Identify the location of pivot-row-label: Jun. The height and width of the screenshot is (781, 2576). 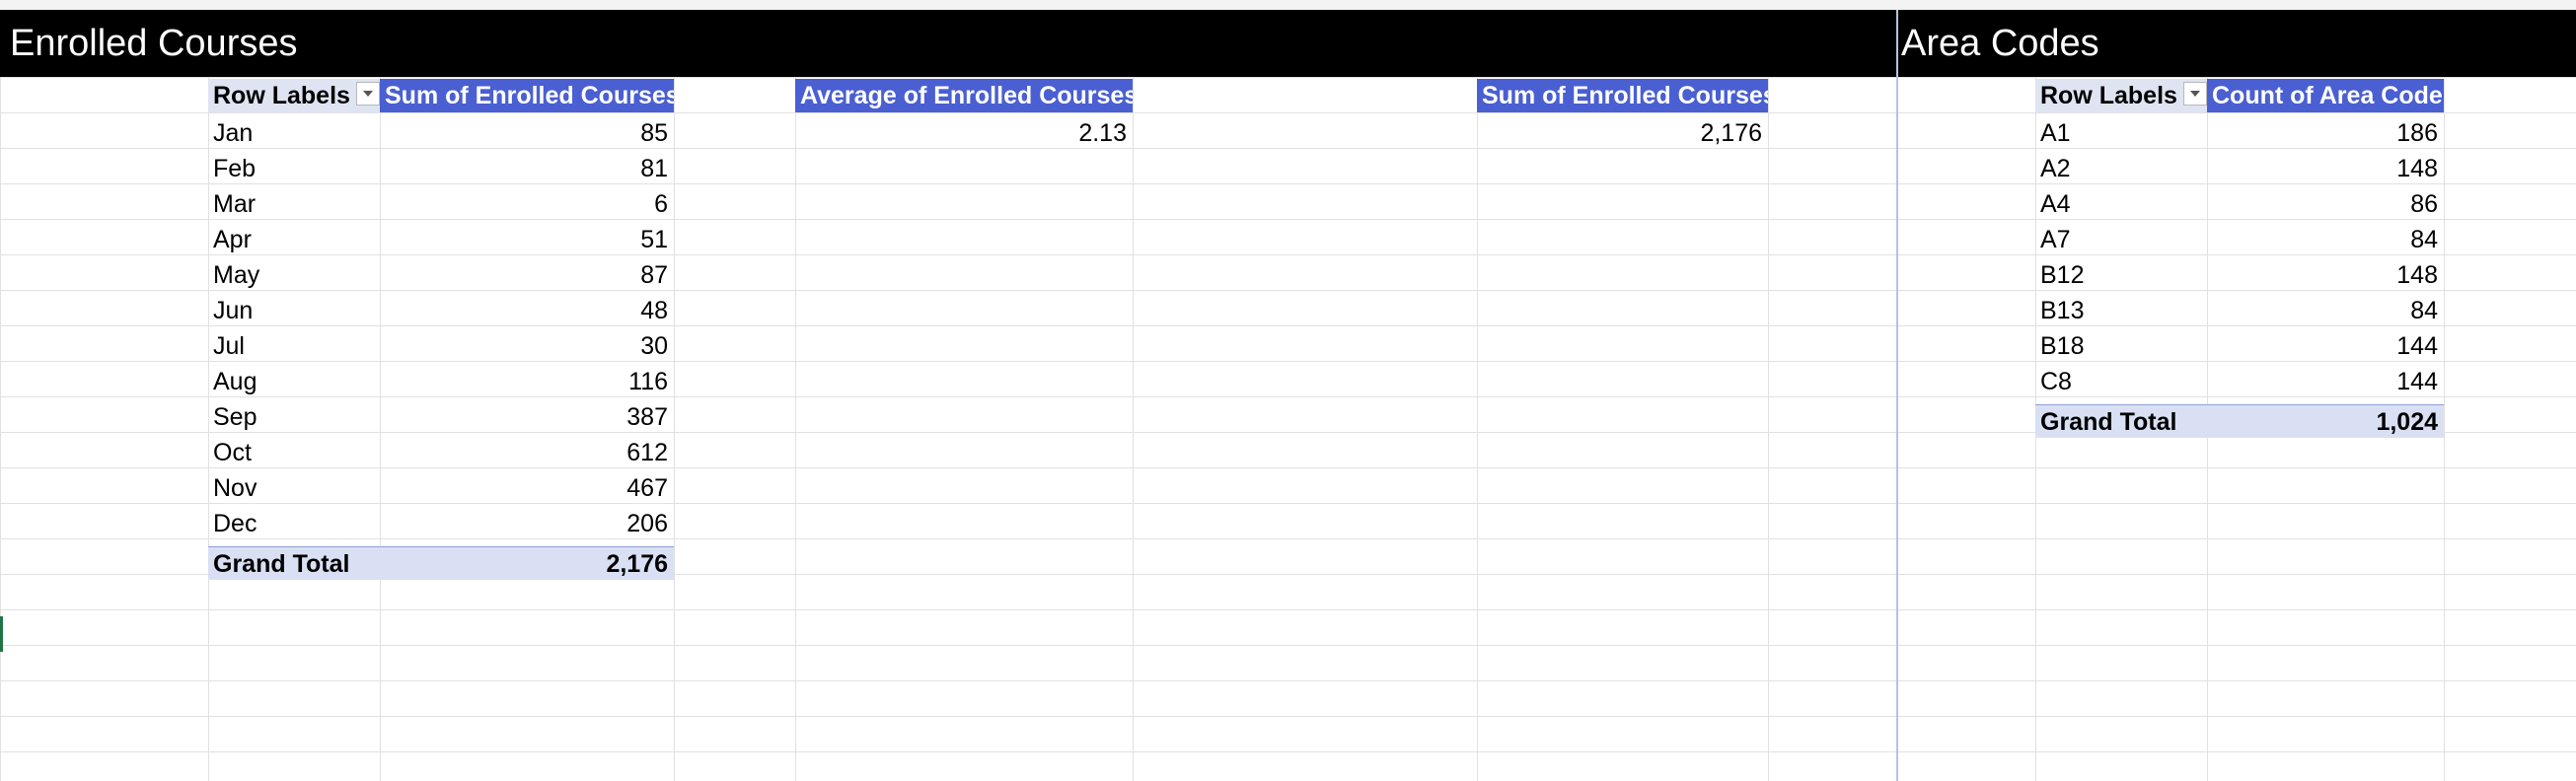
(294, 310).